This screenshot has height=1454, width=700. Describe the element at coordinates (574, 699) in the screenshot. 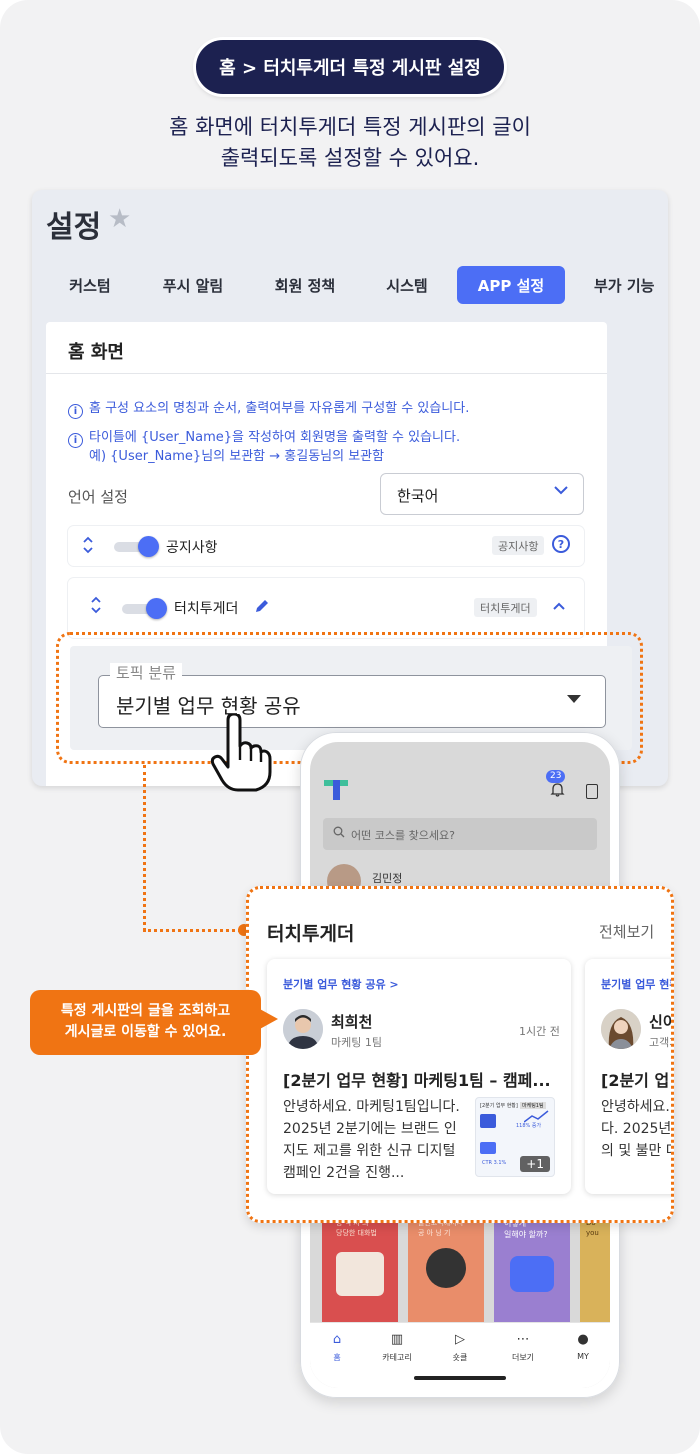

I see `dropdown-arrow-icon` at that location.